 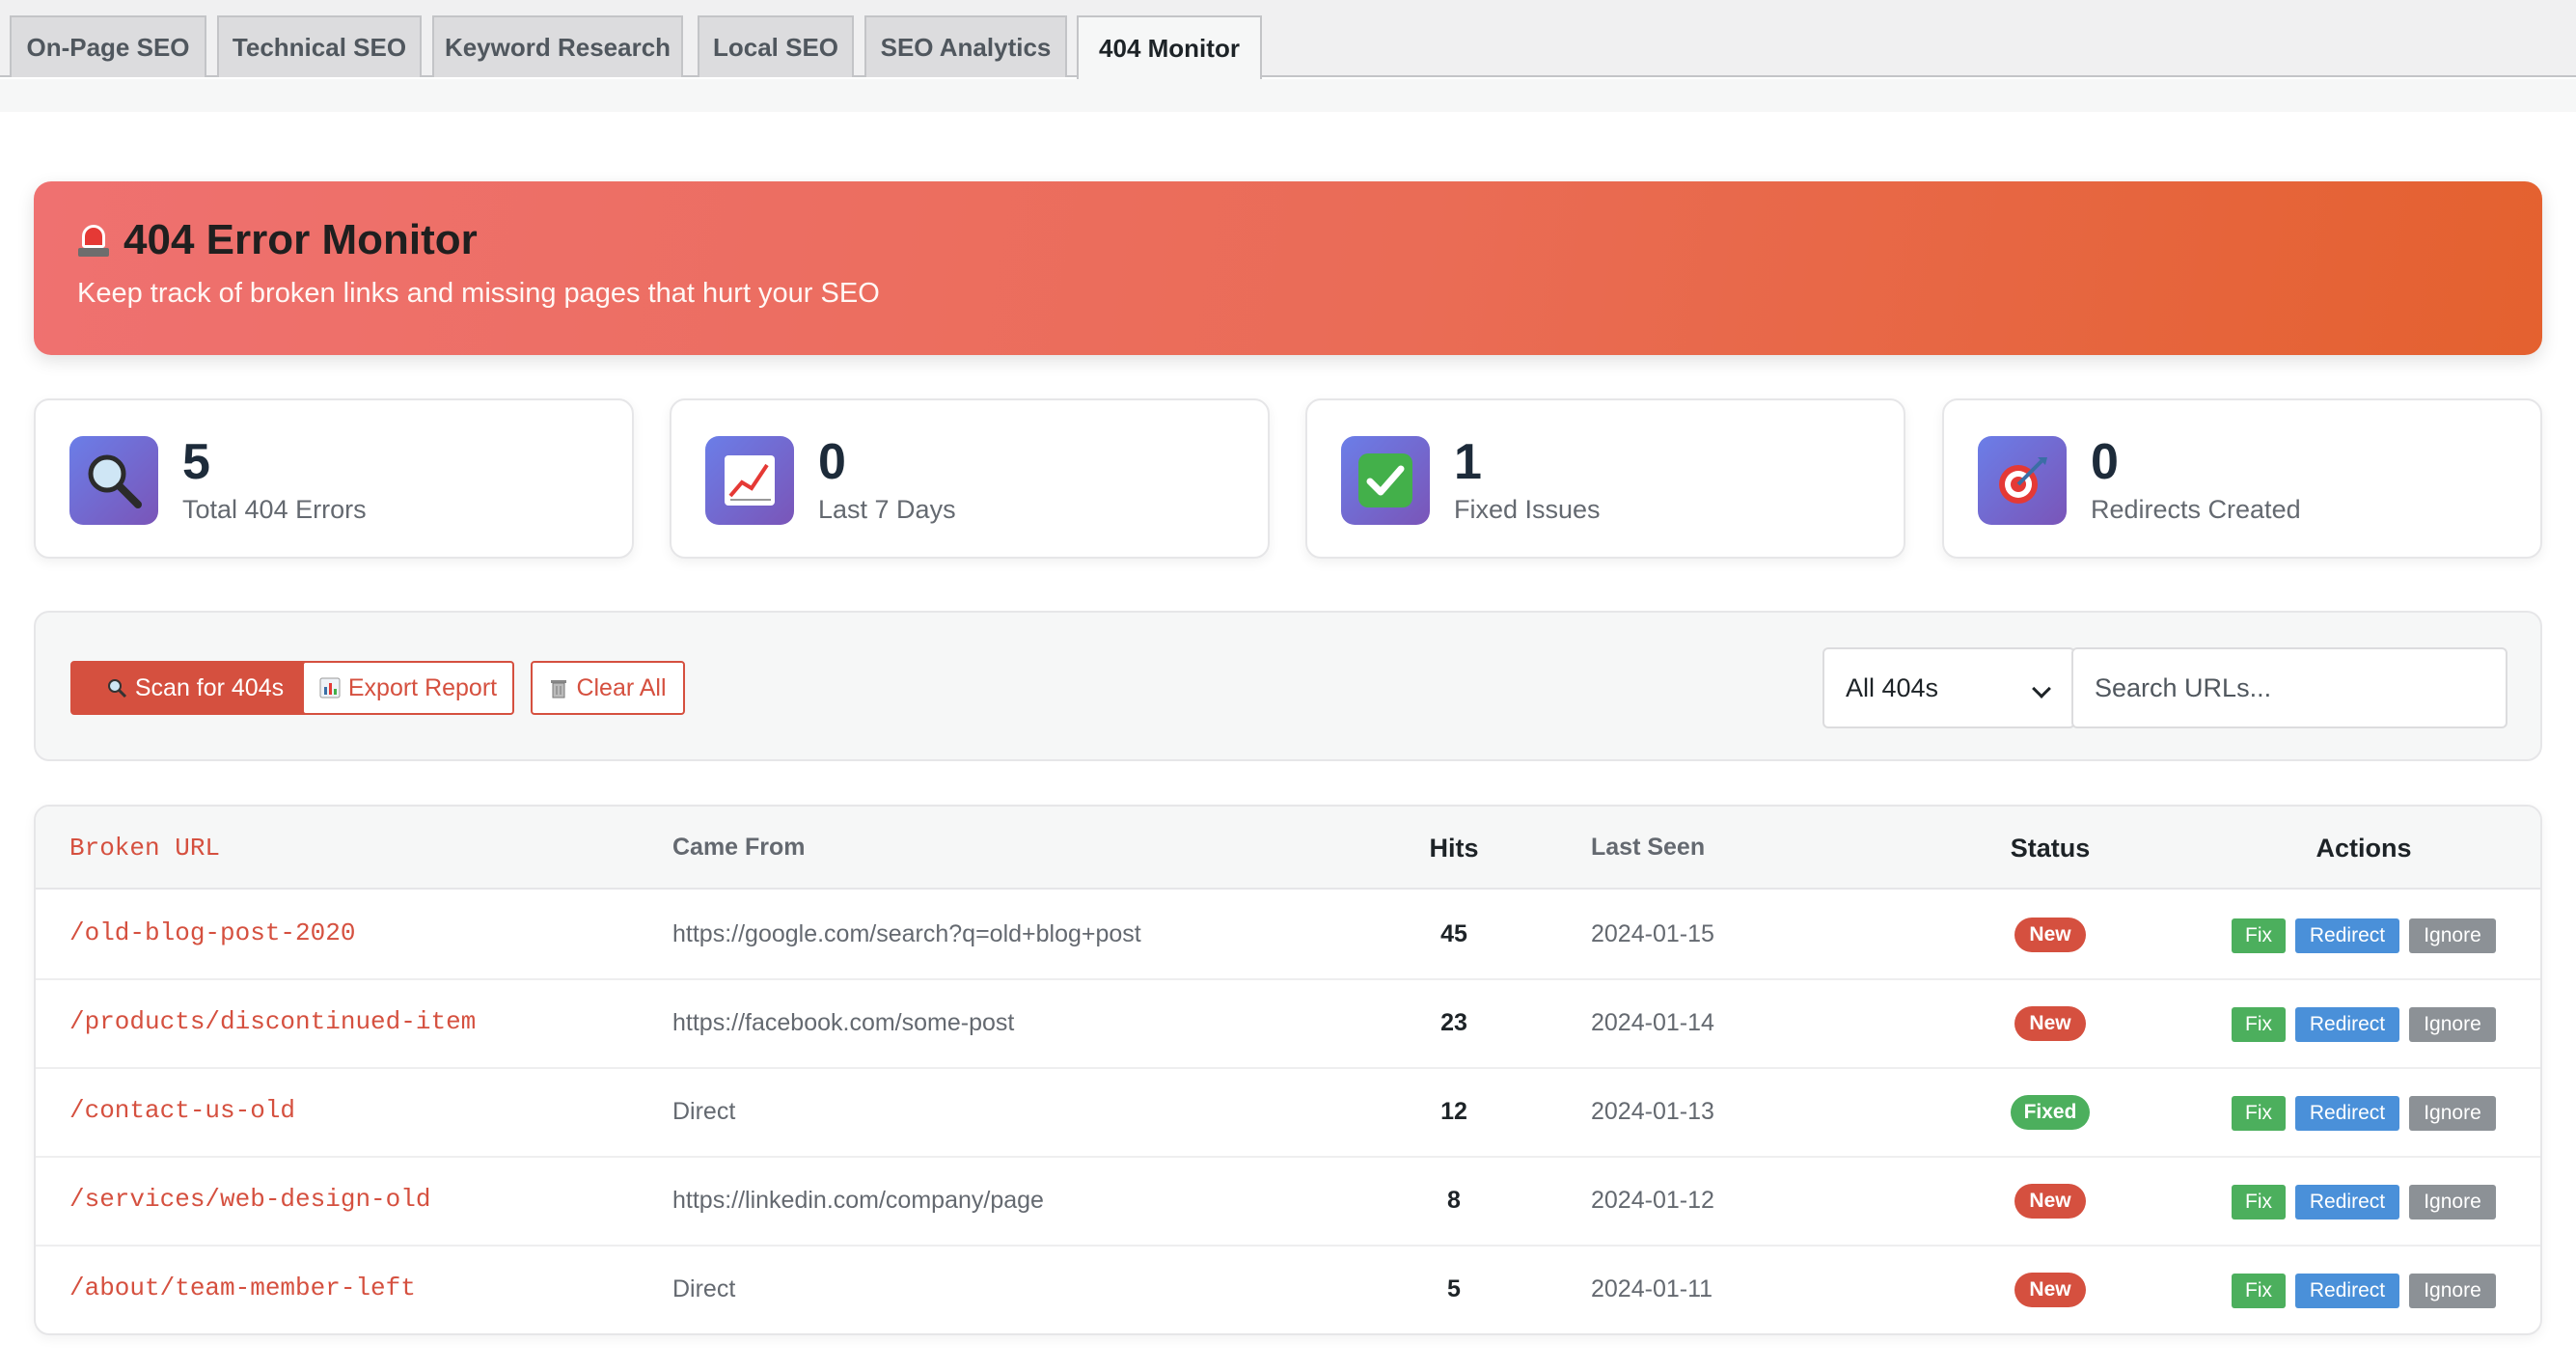 I want to click on broken-url: /old-blog-post-2020, so click(x=212, y=933).